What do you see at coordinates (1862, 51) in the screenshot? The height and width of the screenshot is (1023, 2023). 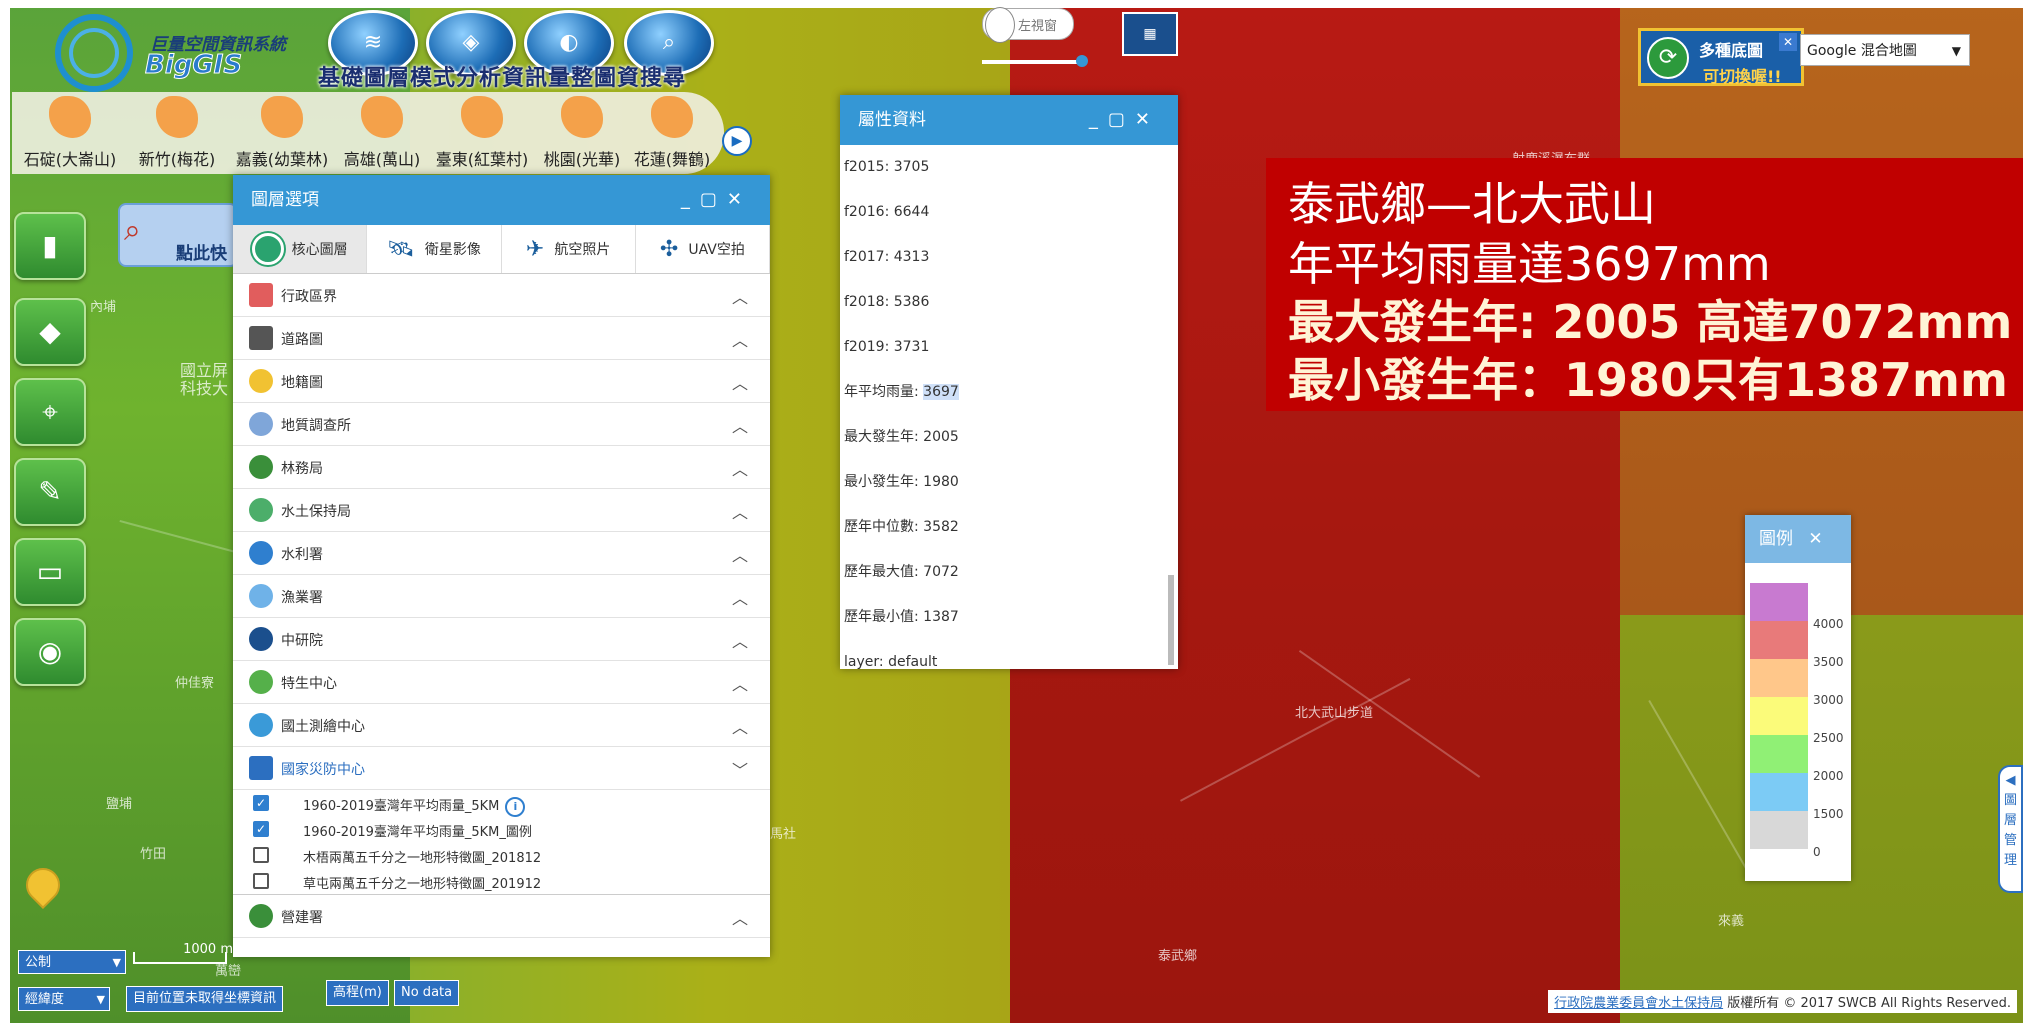 I see `basemap-select-value: Google 混合地圖` at bounding box center [1862, 51].